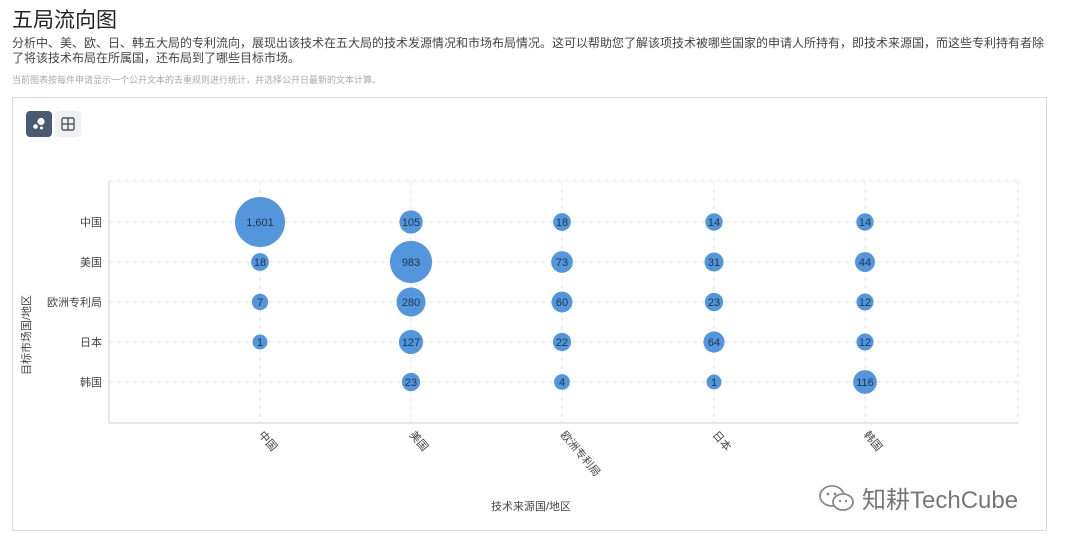 The width and height of the screenshot is (1080, 544). I want to click on bubble-value-label: 983, so click(411, 263).